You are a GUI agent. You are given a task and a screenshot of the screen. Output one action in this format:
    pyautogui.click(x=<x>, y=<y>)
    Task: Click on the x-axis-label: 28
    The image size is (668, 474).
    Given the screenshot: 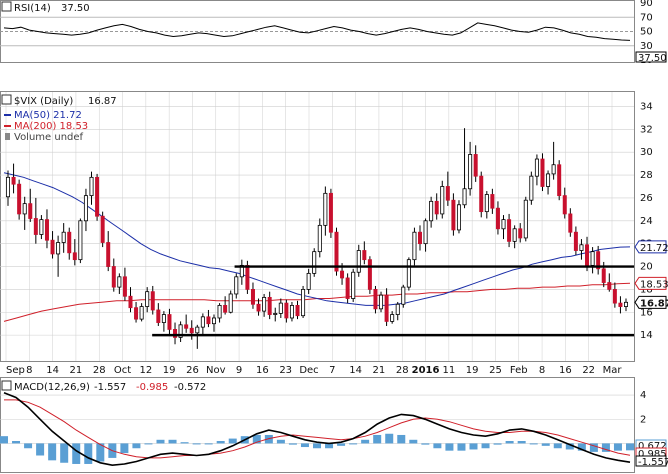 What is the action you would take?
    pyautogui.click(x=402, y=370)
    